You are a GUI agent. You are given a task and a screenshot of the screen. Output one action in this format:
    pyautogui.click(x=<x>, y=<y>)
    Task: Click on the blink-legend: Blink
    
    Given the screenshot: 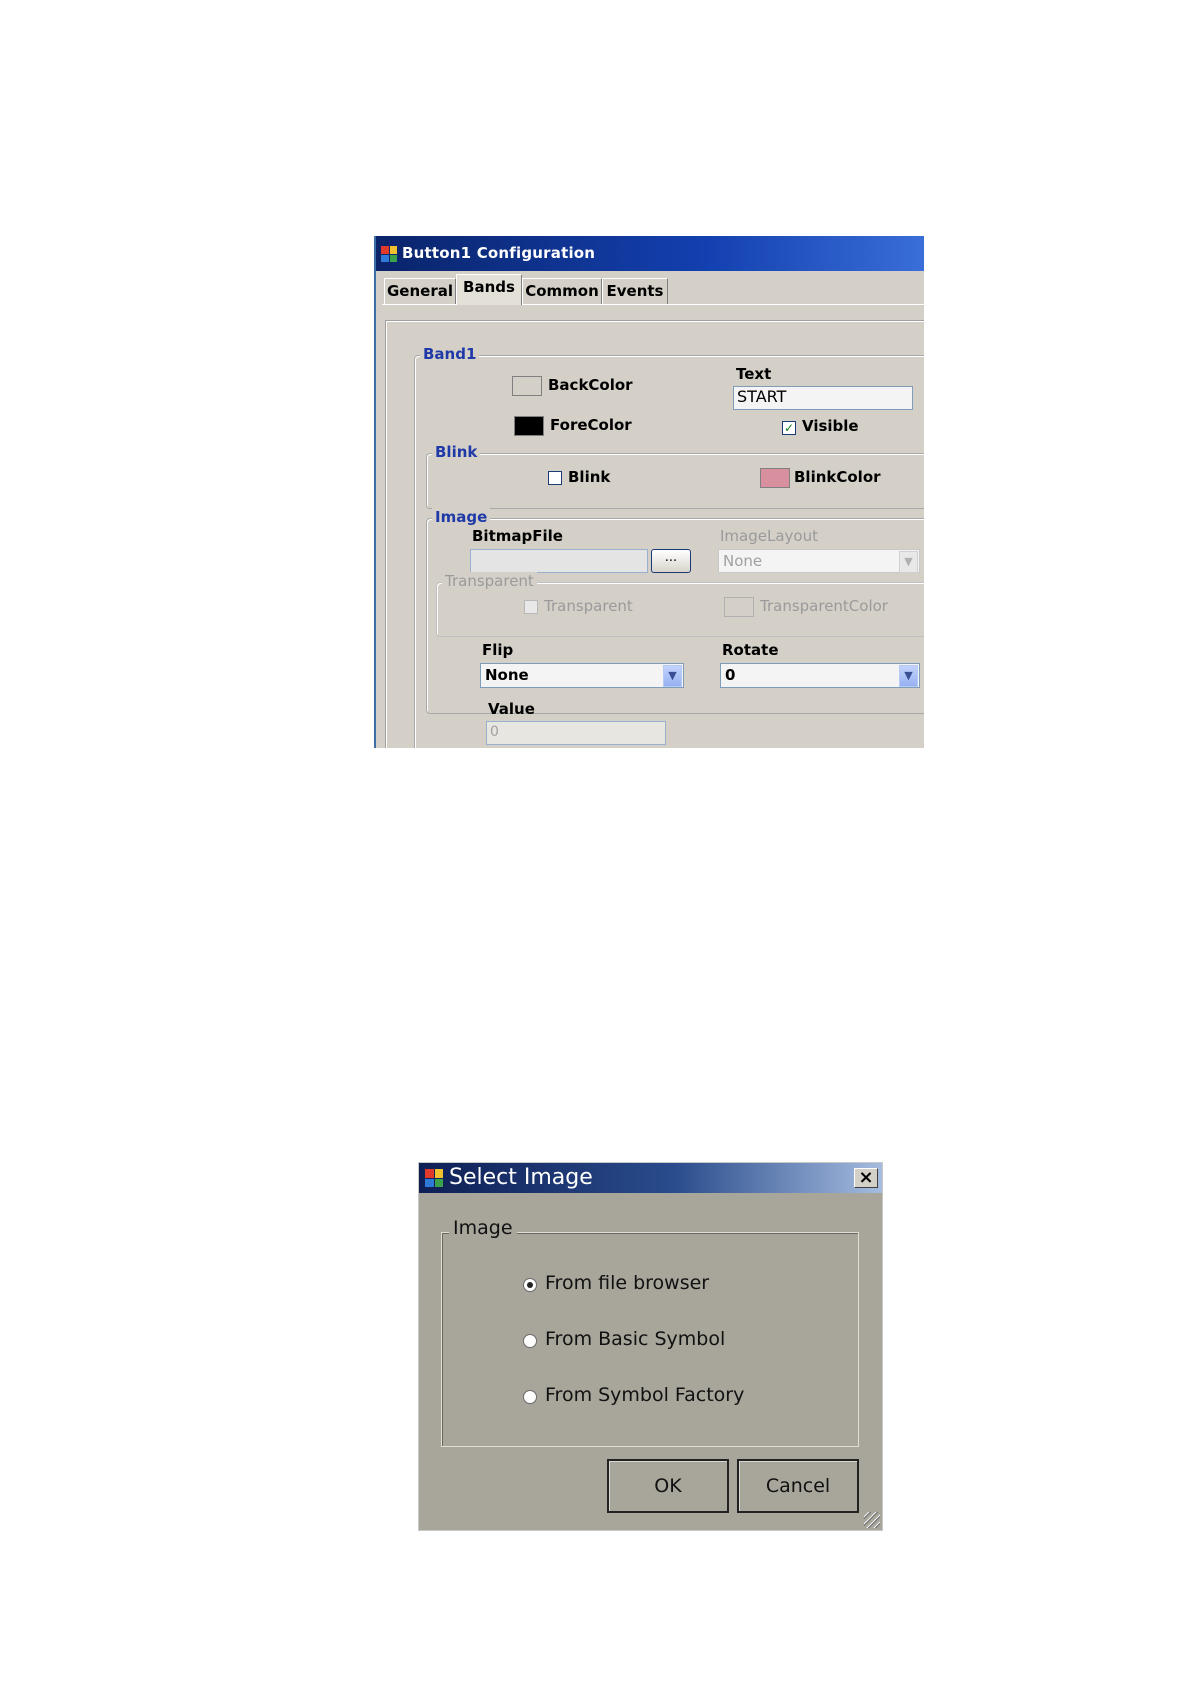 What is the action you would take?
    pyautogui.click(x=456, y=452)
    